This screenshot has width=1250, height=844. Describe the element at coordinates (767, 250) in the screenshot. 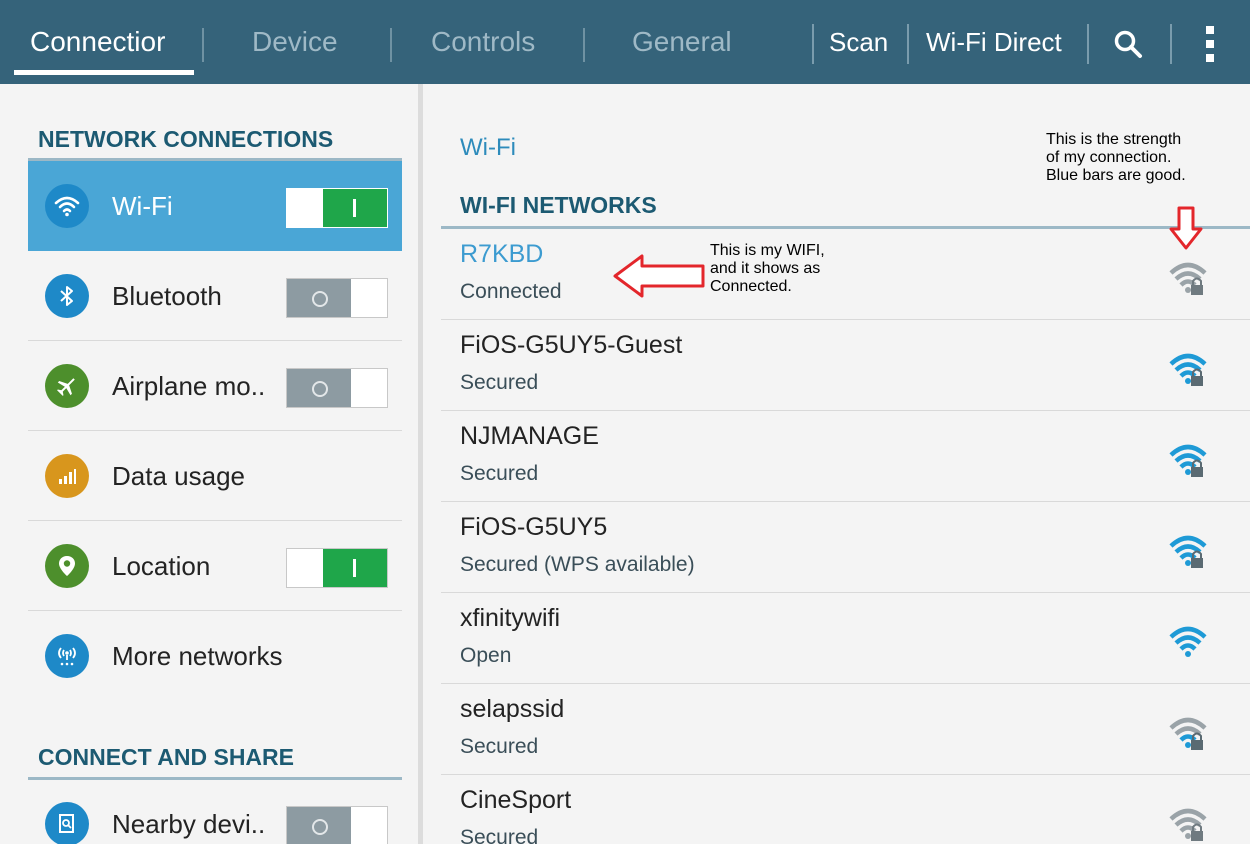

I see `annotation-line: This is my WIFI,` at that location.